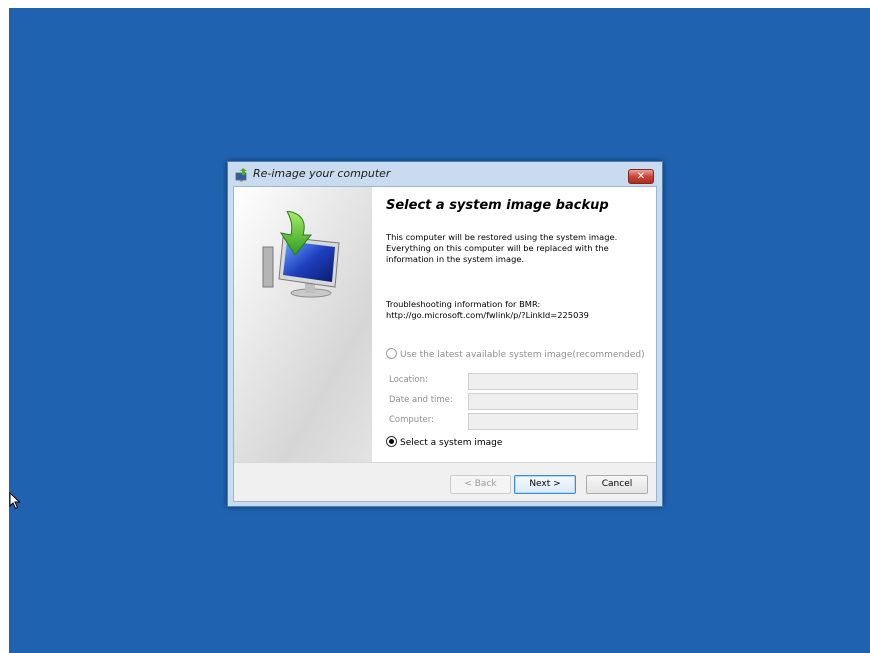  What do you see at coordinates (408, 380) in the screenshot?
I see `location-label: Location:` at bounding box center [408, 380].